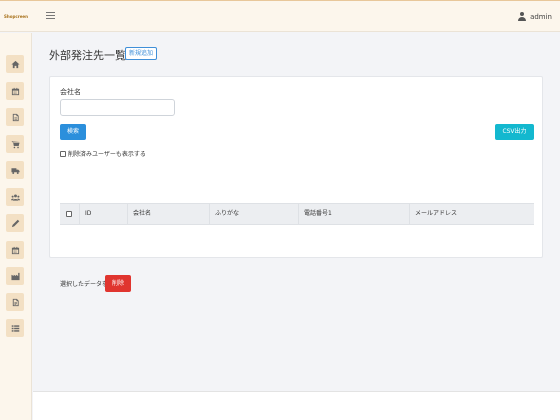  I want to click on table-header: ID 会社名 ふりがな 電話番号1 メールアドレス, so click(297, 214).